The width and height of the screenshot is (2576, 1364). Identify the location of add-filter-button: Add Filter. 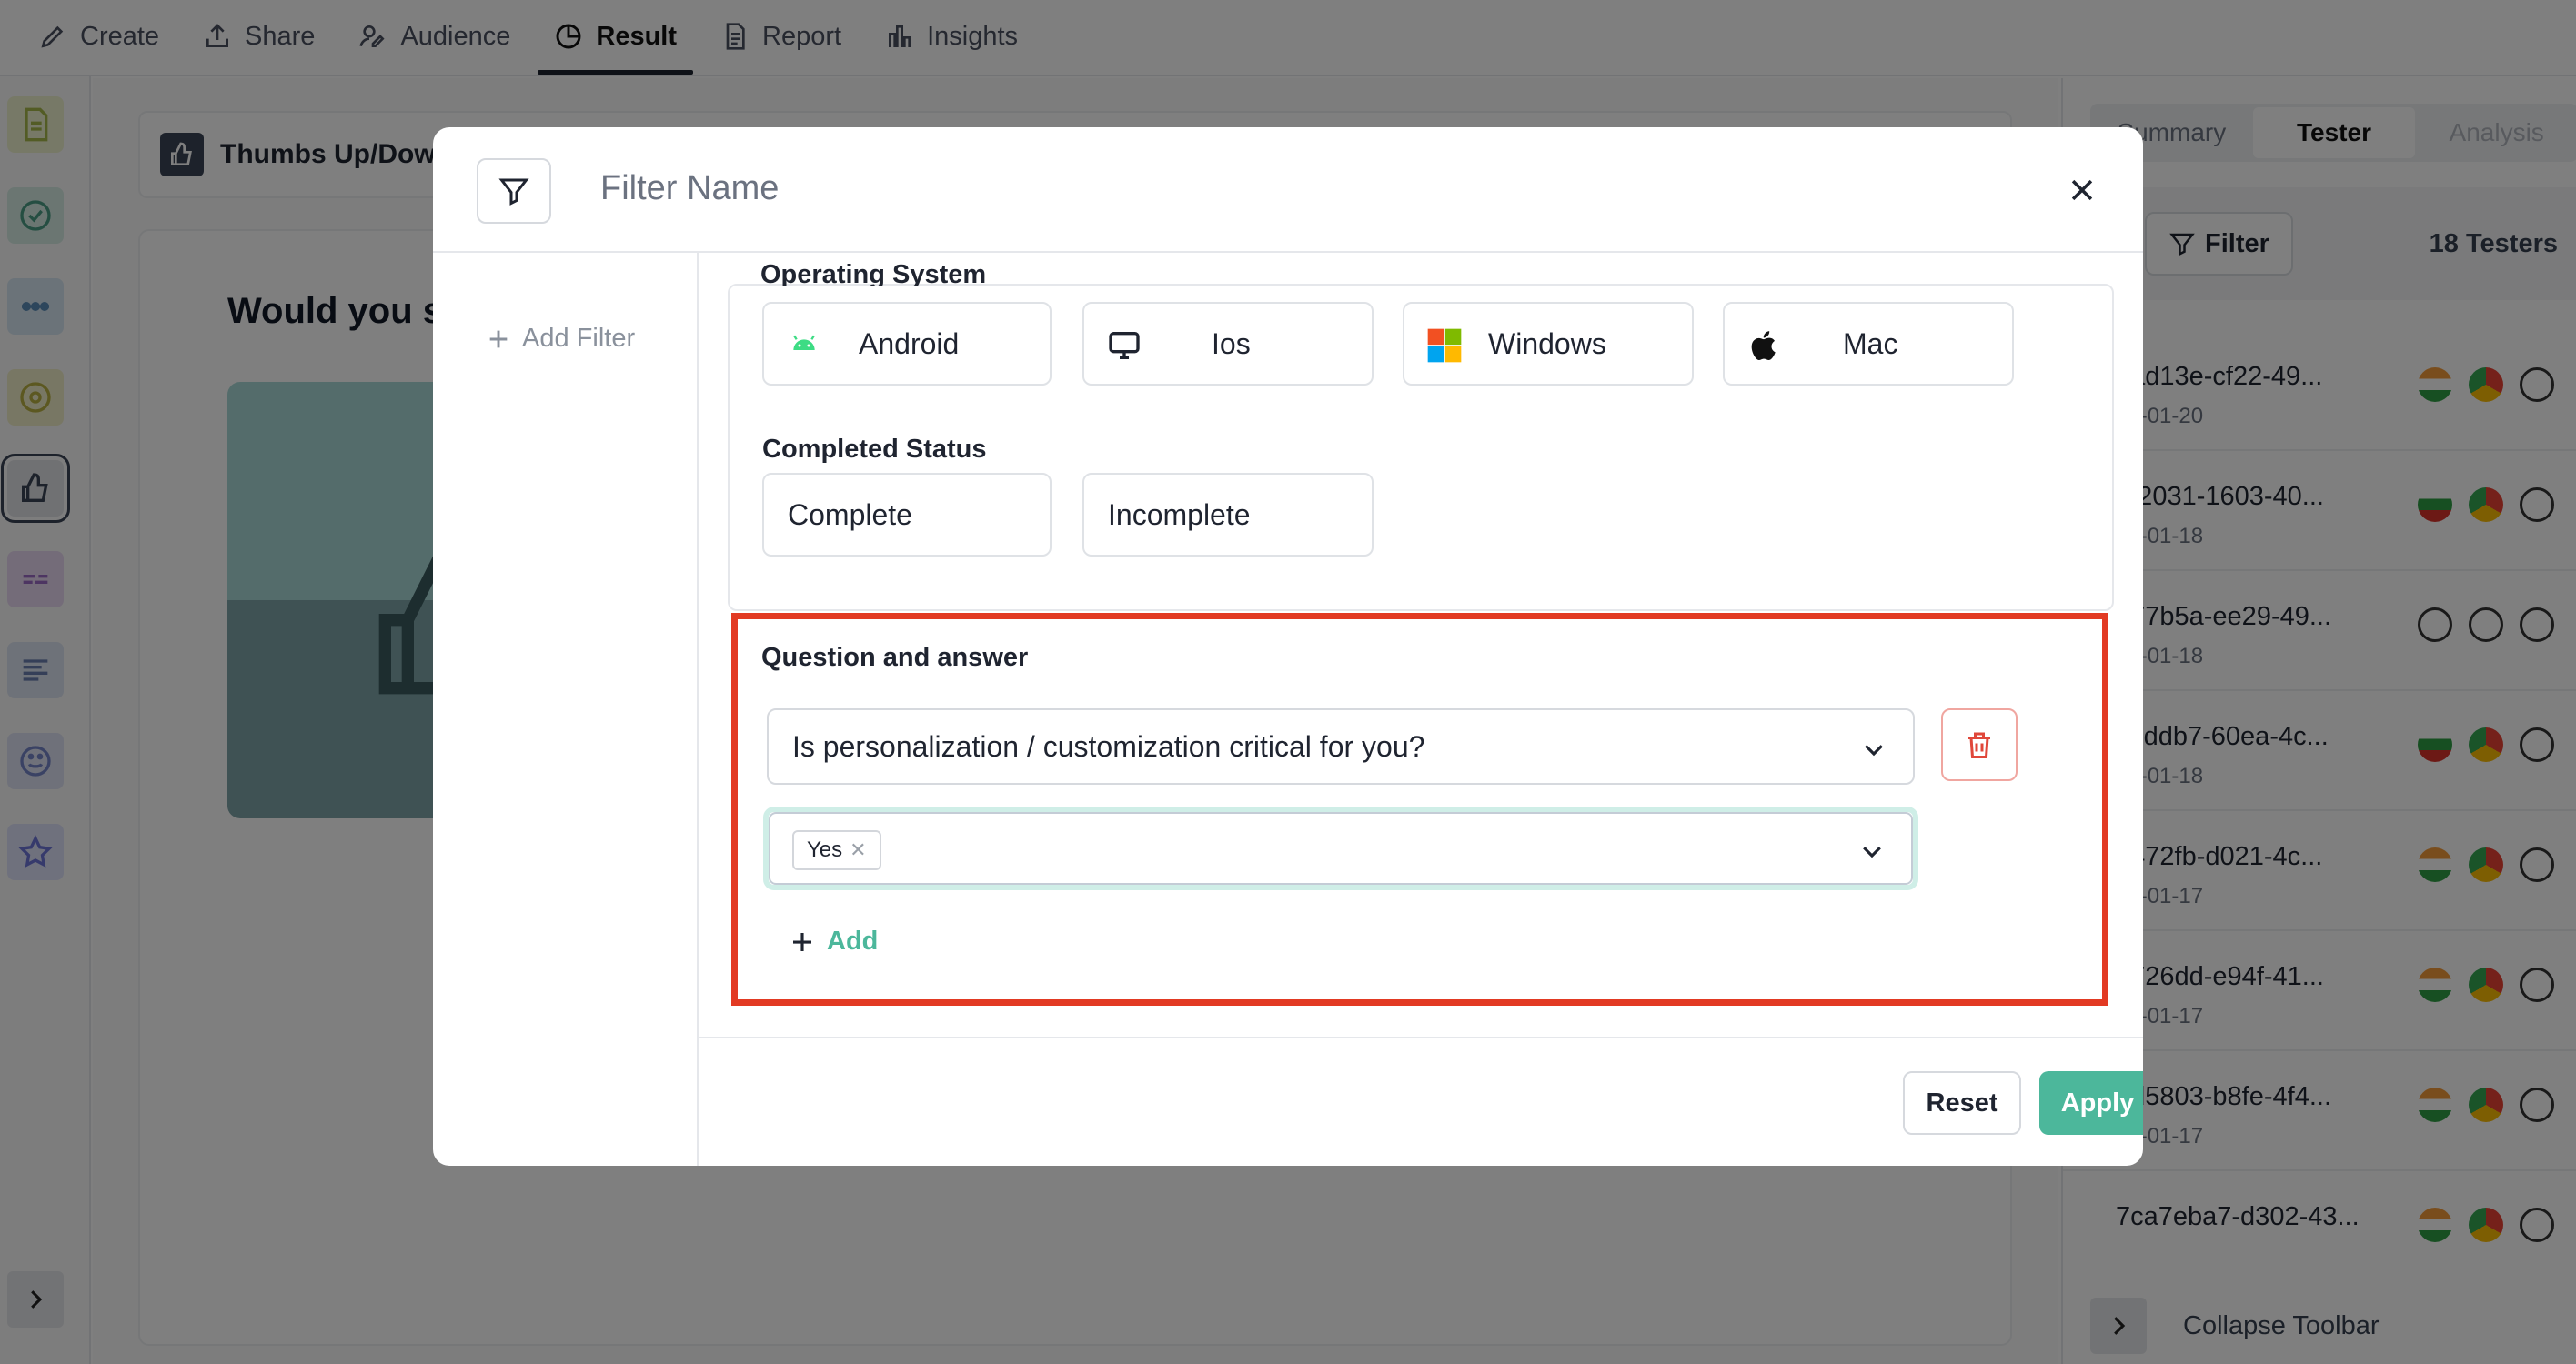
(560, 339).